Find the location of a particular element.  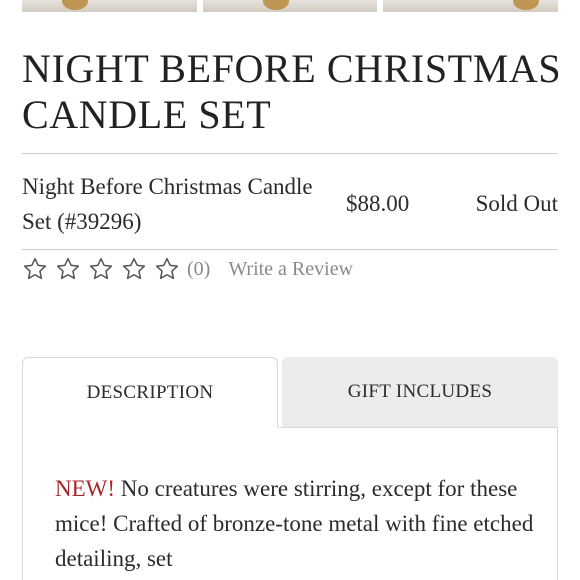

product-title: NIGHT BEFORE CHRISTMAS CANDLE SET is located at coordinates (292, 91).